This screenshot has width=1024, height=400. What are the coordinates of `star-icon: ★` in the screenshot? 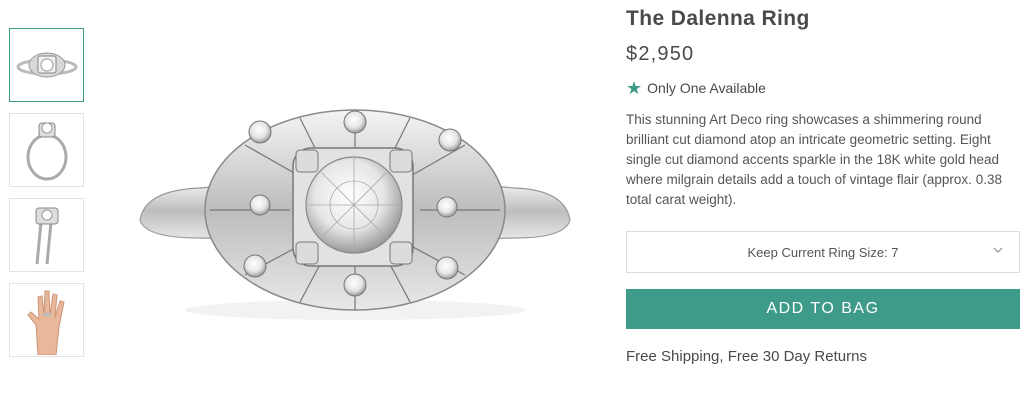 It's located at (634, 88).